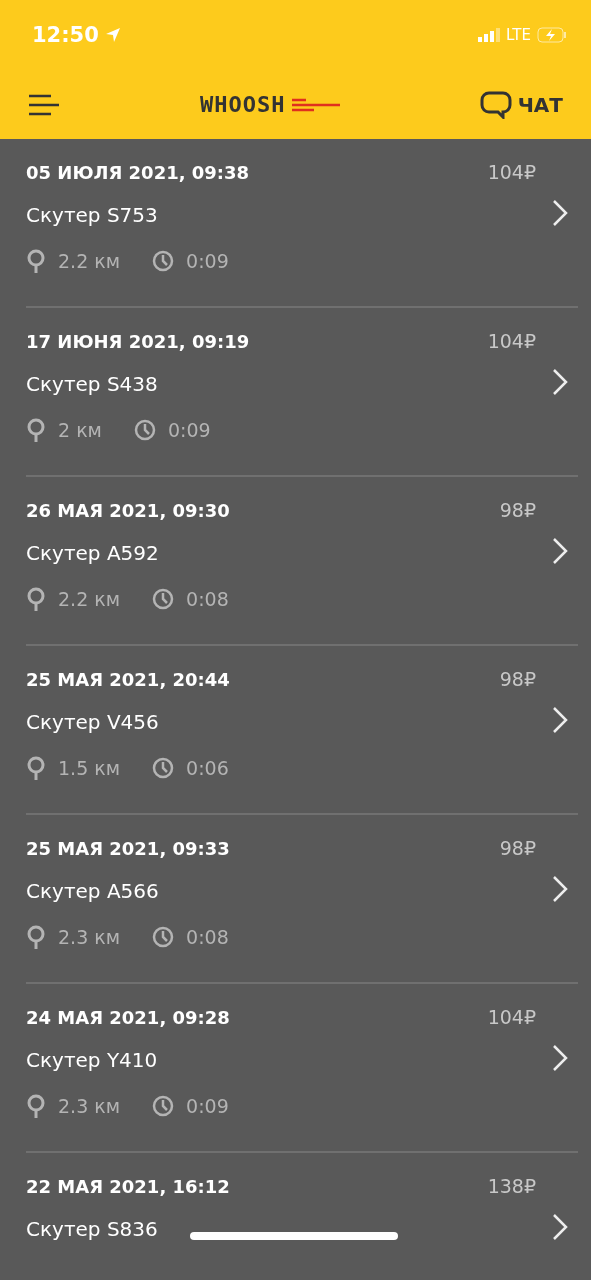  I want to click on ride-item: 24 МАЯ 2021, 09:28 104₽ Скутер Y410 2.3 км 0:09, so click(302, 1068).